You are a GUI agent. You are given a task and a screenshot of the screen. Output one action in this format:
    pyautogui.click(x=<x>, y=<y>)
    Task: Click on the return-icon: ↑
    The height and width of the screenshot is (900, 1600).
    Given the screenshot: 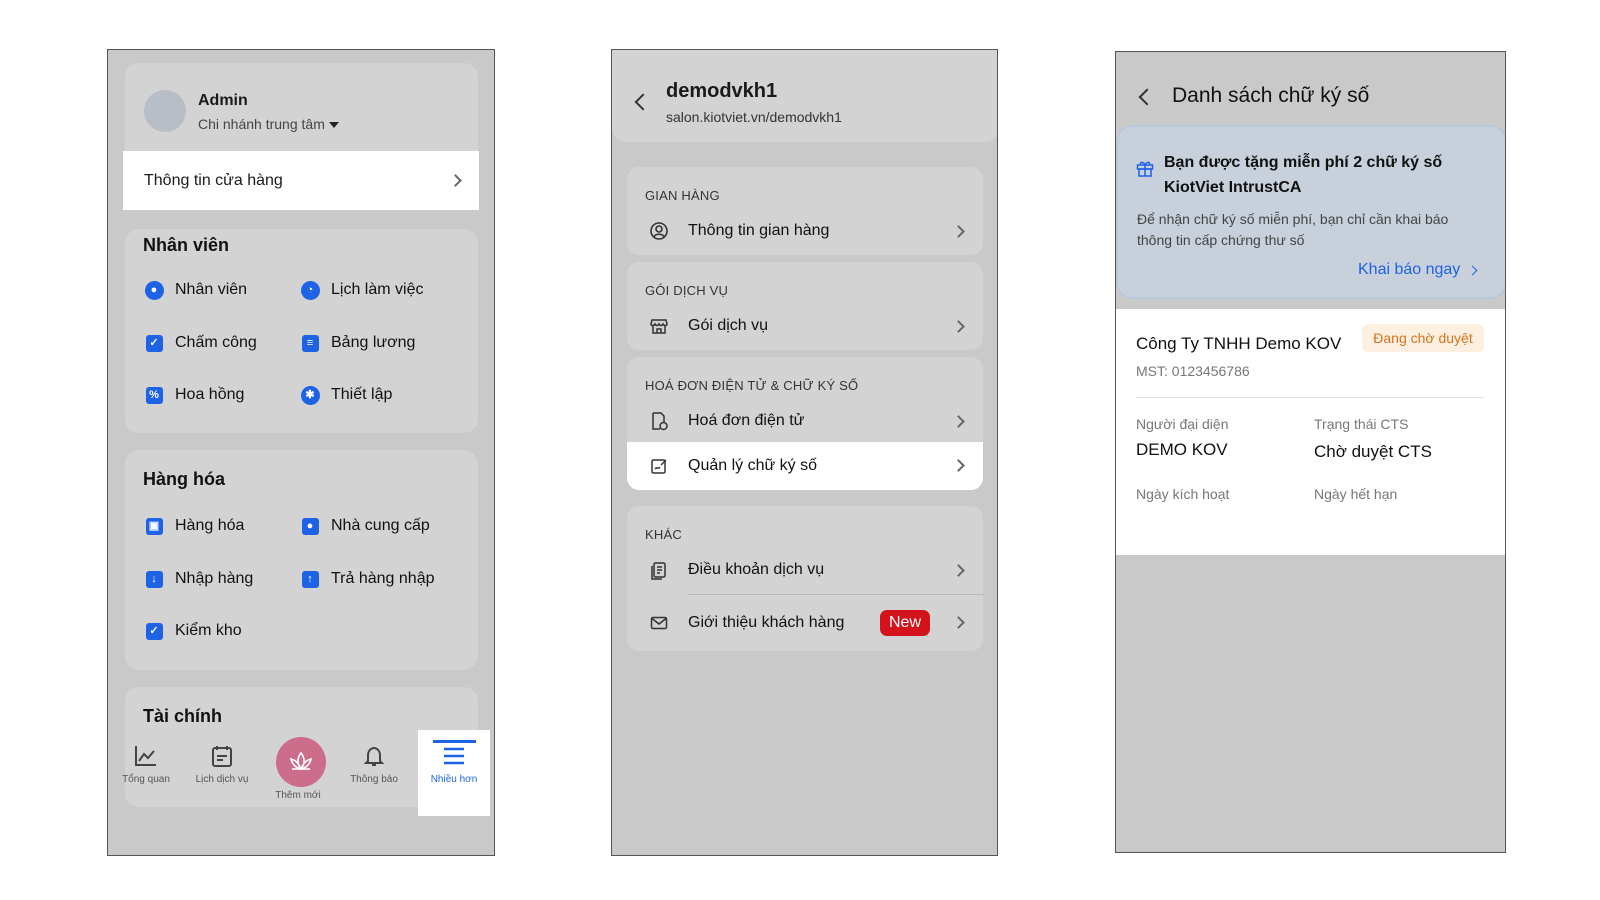 What is the action you would take?
    pyautogui.click(x=310, y=579)
    